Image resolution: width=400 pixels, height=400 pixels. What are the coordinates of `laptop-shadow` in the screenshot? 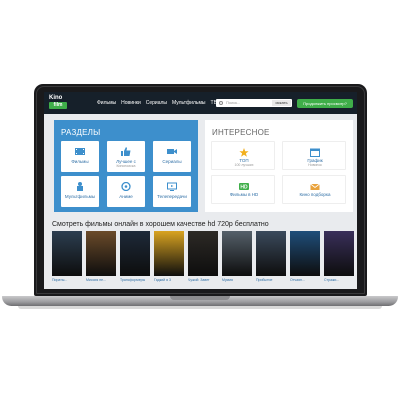 It's located at (200, 307).